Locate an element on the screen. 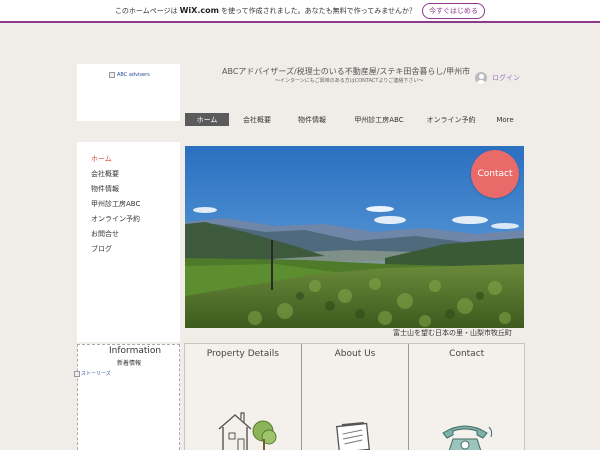 The height and width of the screenshot is (450, 600). site-subtitle: ～インターンにもご興味のある方はCONTACTよりご連絡下さい～ is located at coordinates (349, 81).